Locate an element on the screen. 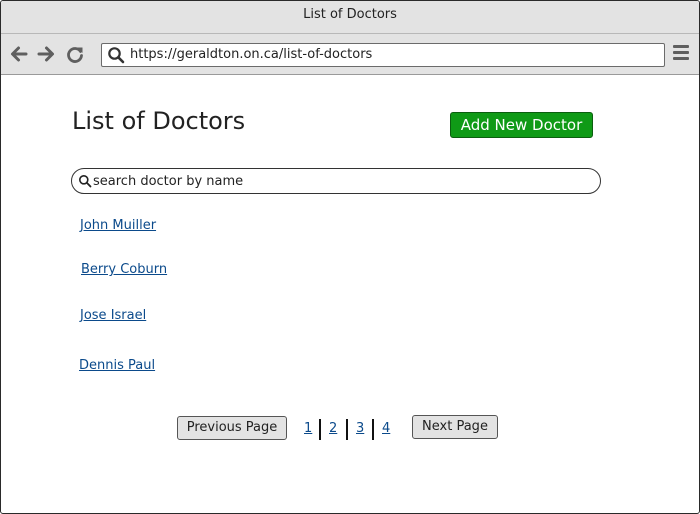 The height and width of the screenshot is (514, 700). doctor-search-input is located at coordinates (338, 181).